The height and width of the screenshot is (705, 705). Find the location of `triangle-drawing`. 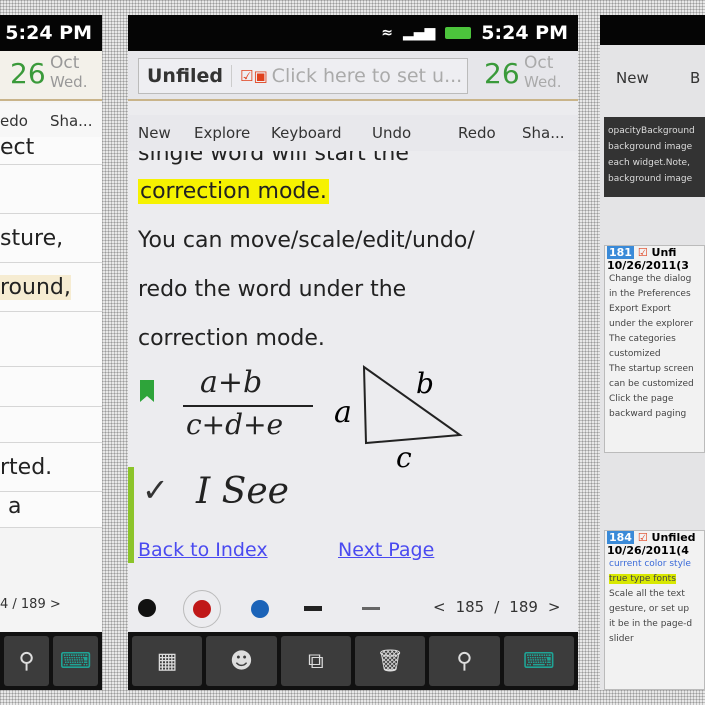

triangle-drawing is located at coordinates (412, 405).